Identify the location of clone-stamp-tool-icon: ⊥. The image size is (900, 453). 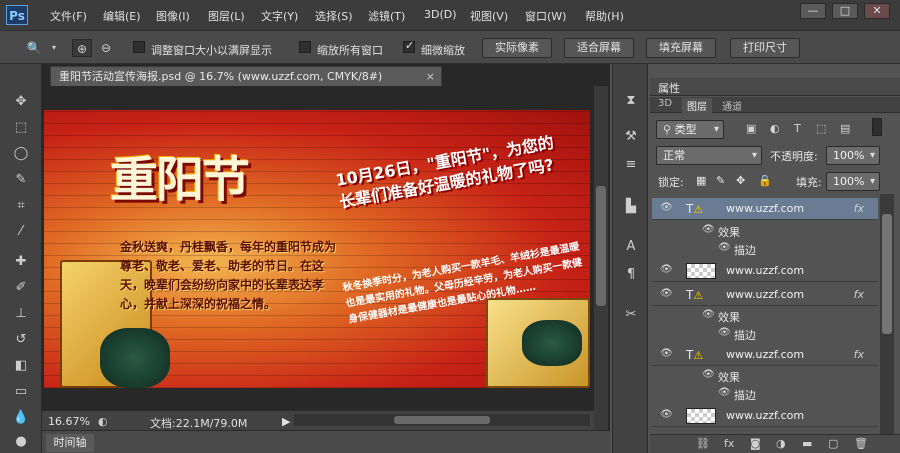
(21, 314).